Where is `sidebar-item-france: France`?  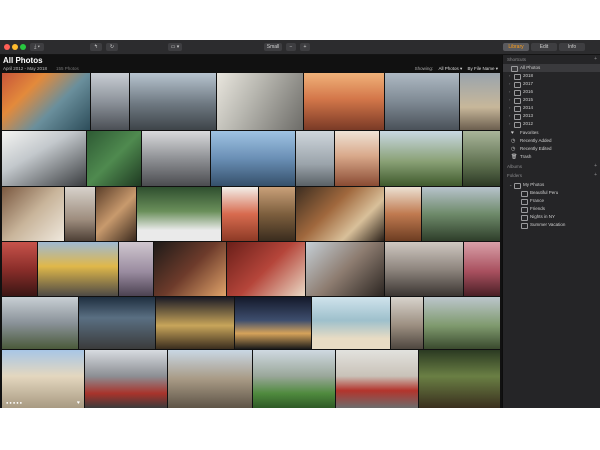
sidebar-item-france: France is located at coordinates (551, 201).